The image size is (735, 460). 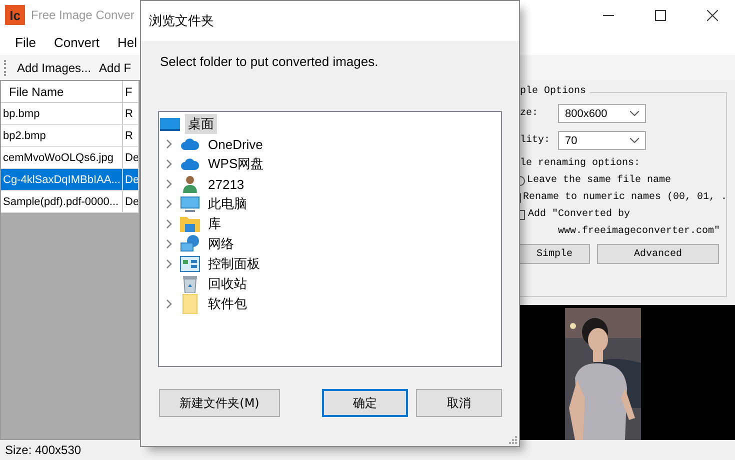 What do you see at coordinates (513, 440) in the screenshot?
I see `resize-grip-icon` at bounding box center [513, 440].